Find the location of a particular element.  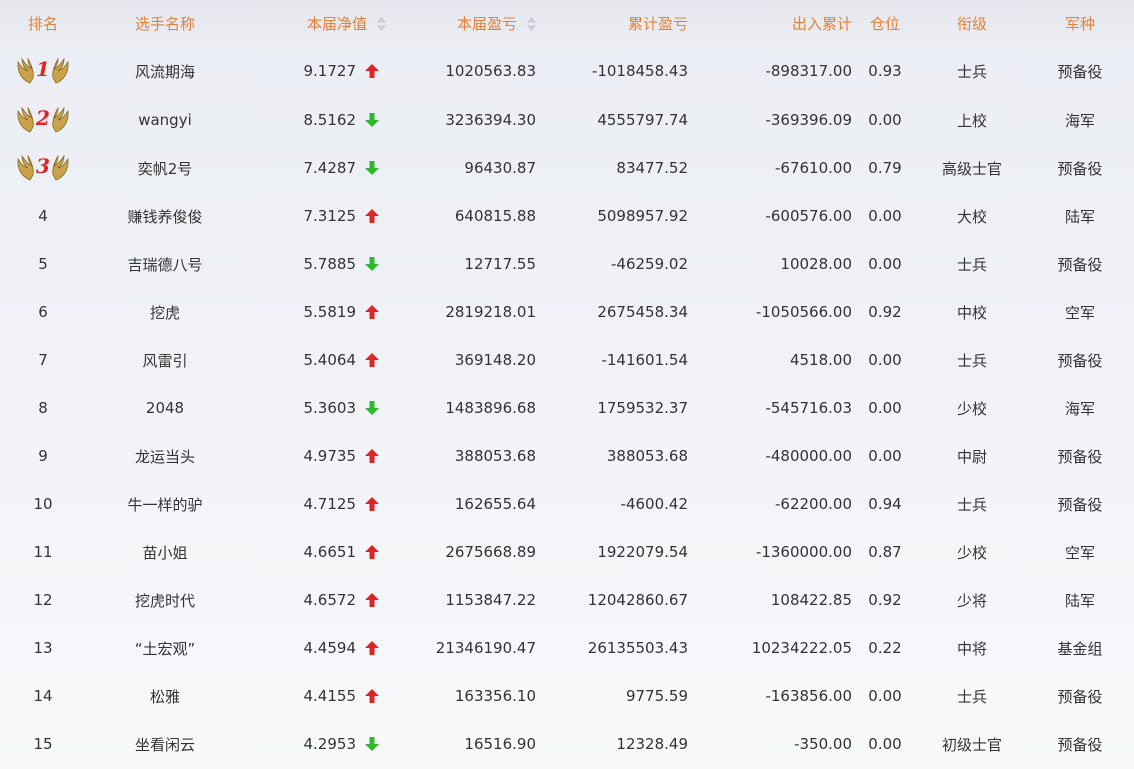

rank-cell: 13 is located at coordinates (43, 648).